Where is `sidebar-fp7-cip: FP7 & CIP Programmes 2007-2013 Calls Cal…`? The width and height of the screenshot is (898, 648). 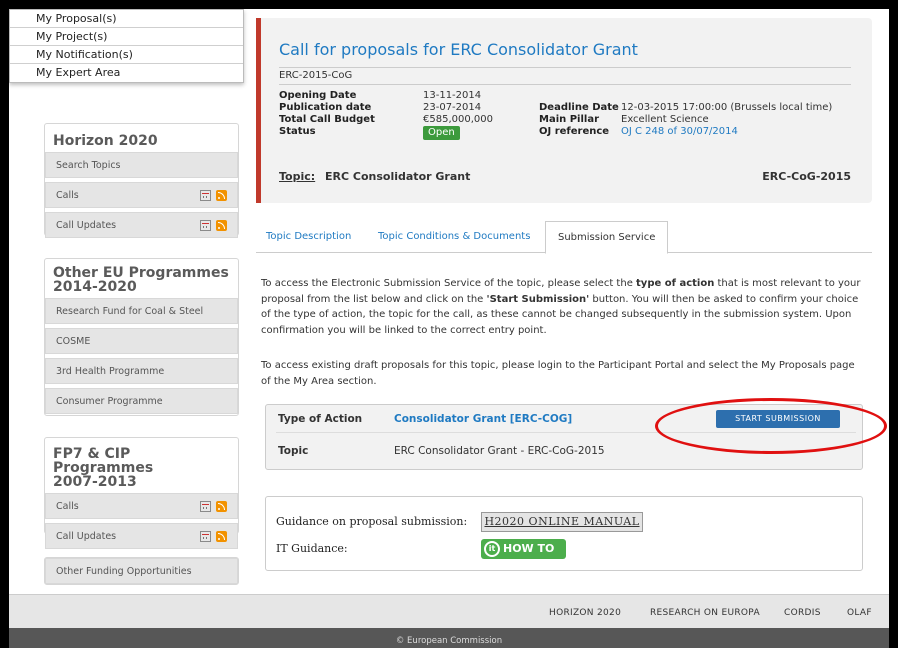 sidebar-fp7-cip: FP7 & CIP Programmes 2007-2013 Calls Cal… is located at coordinates (141, 493).